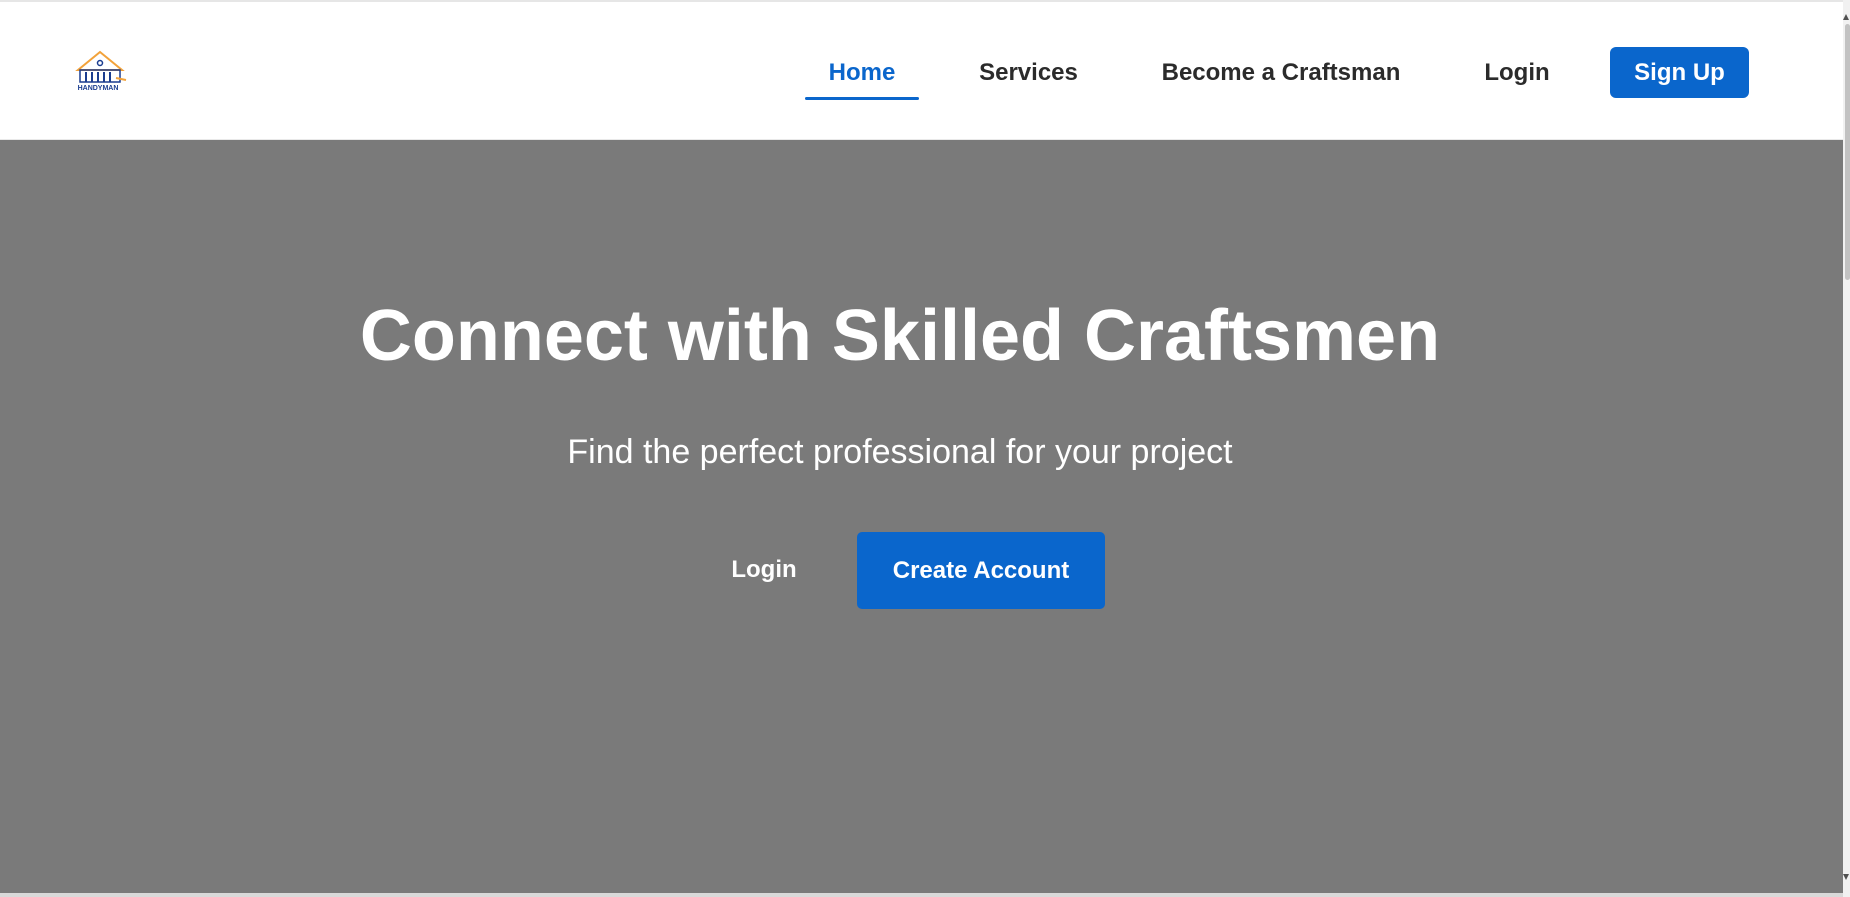  What do you see at coordinates (1517, 73) in the screenshot?
I see `nav-login-link: Login` at bounding box center [1517, 73].